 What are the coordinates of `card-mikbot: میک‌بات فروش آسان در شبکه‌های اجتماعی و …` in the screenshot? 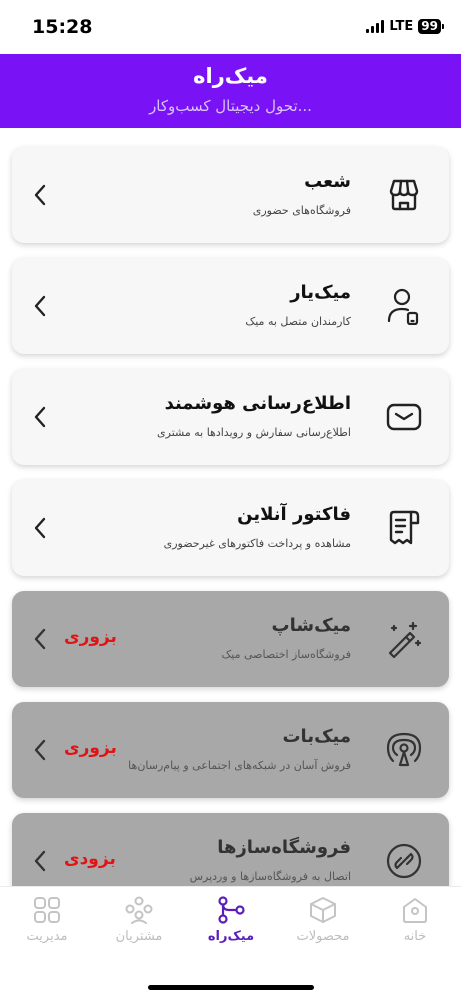 It's located at (230, 750).